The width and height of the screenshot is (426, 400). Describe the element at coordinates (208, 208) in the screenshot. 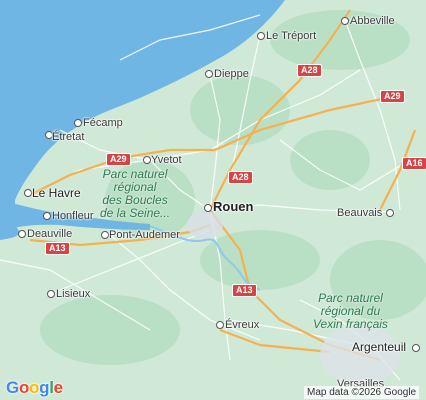

I see `rouen-marker` at that location.